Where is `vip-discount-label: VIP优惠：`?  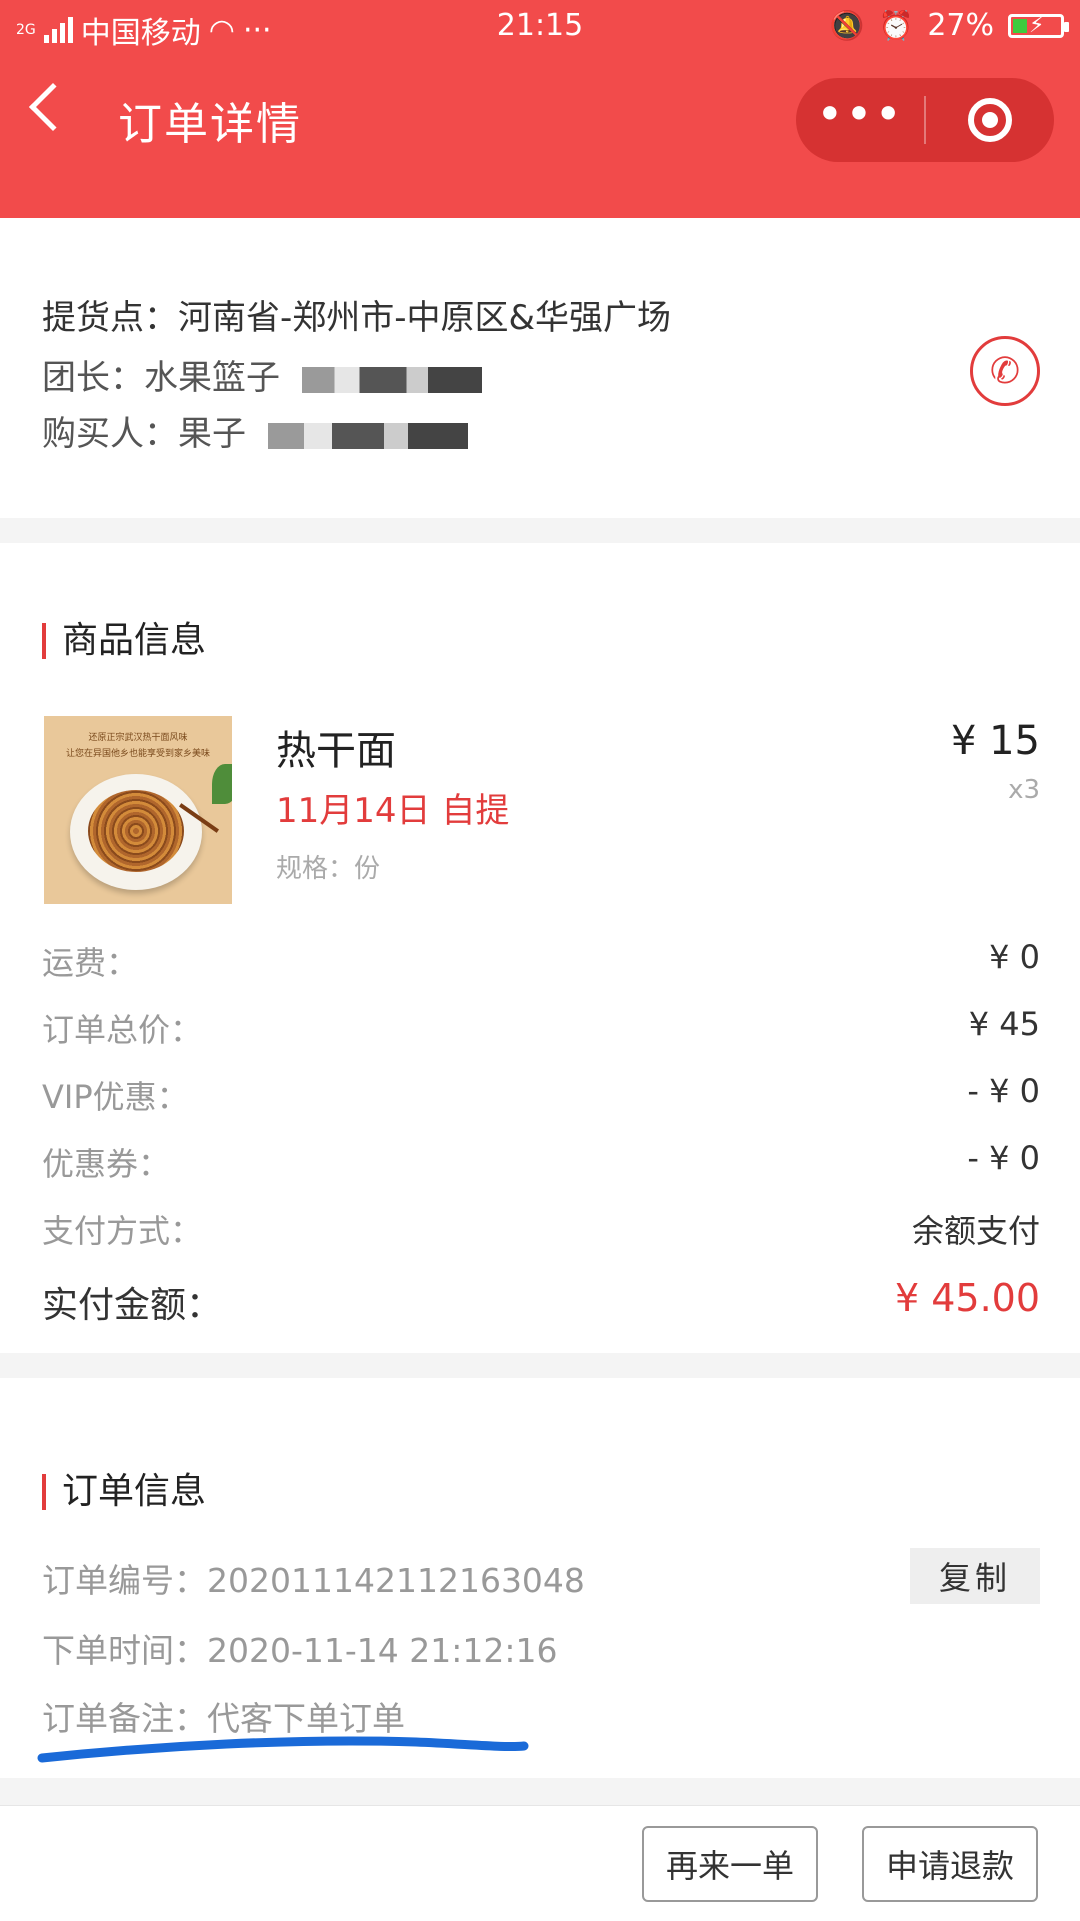
vip-discount-label: VIP优惠： is located at coordinates (115, 1097).